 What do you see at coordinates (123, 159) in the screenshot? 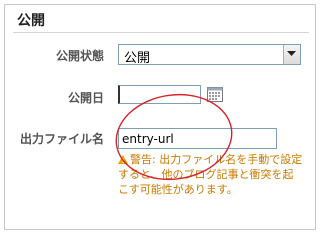
I see `warning-triangle-icon` at bounding box center [123, 159].